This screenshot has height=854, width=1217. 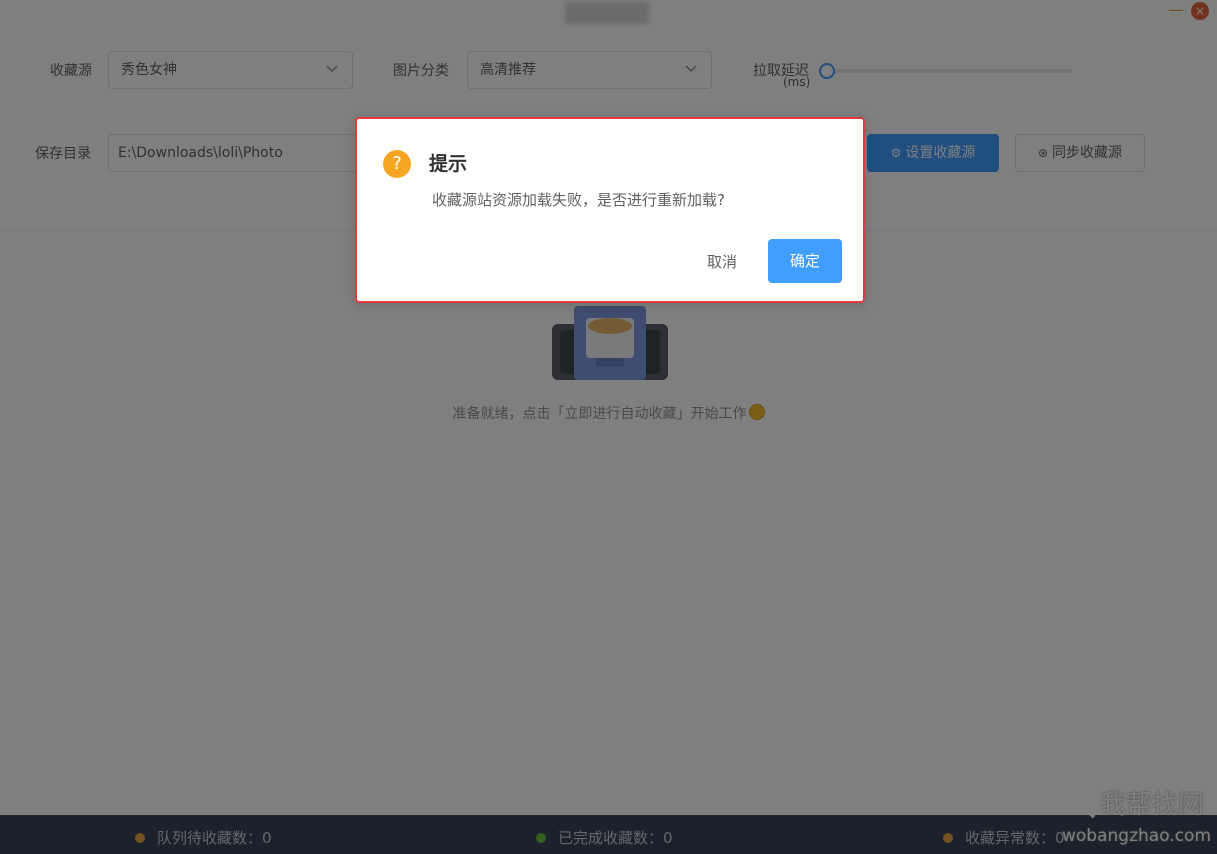 I want to click on confirm-dialog: ? 提示 收藏源站资源加载失败，是否进行重新加载? 取消 确定, so click(x=610, y=210).